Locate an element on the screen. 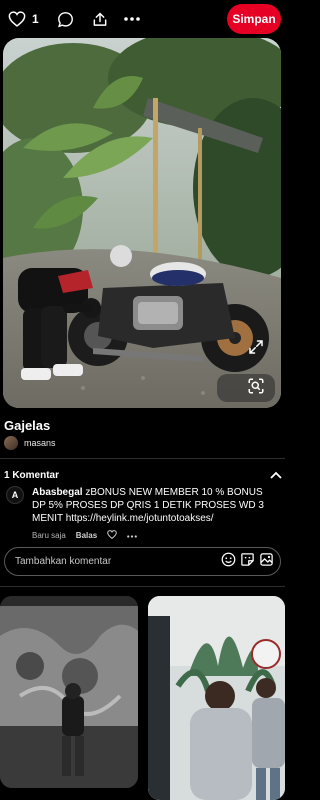  commenter-avatar: A is located at coordinates (15, 495).